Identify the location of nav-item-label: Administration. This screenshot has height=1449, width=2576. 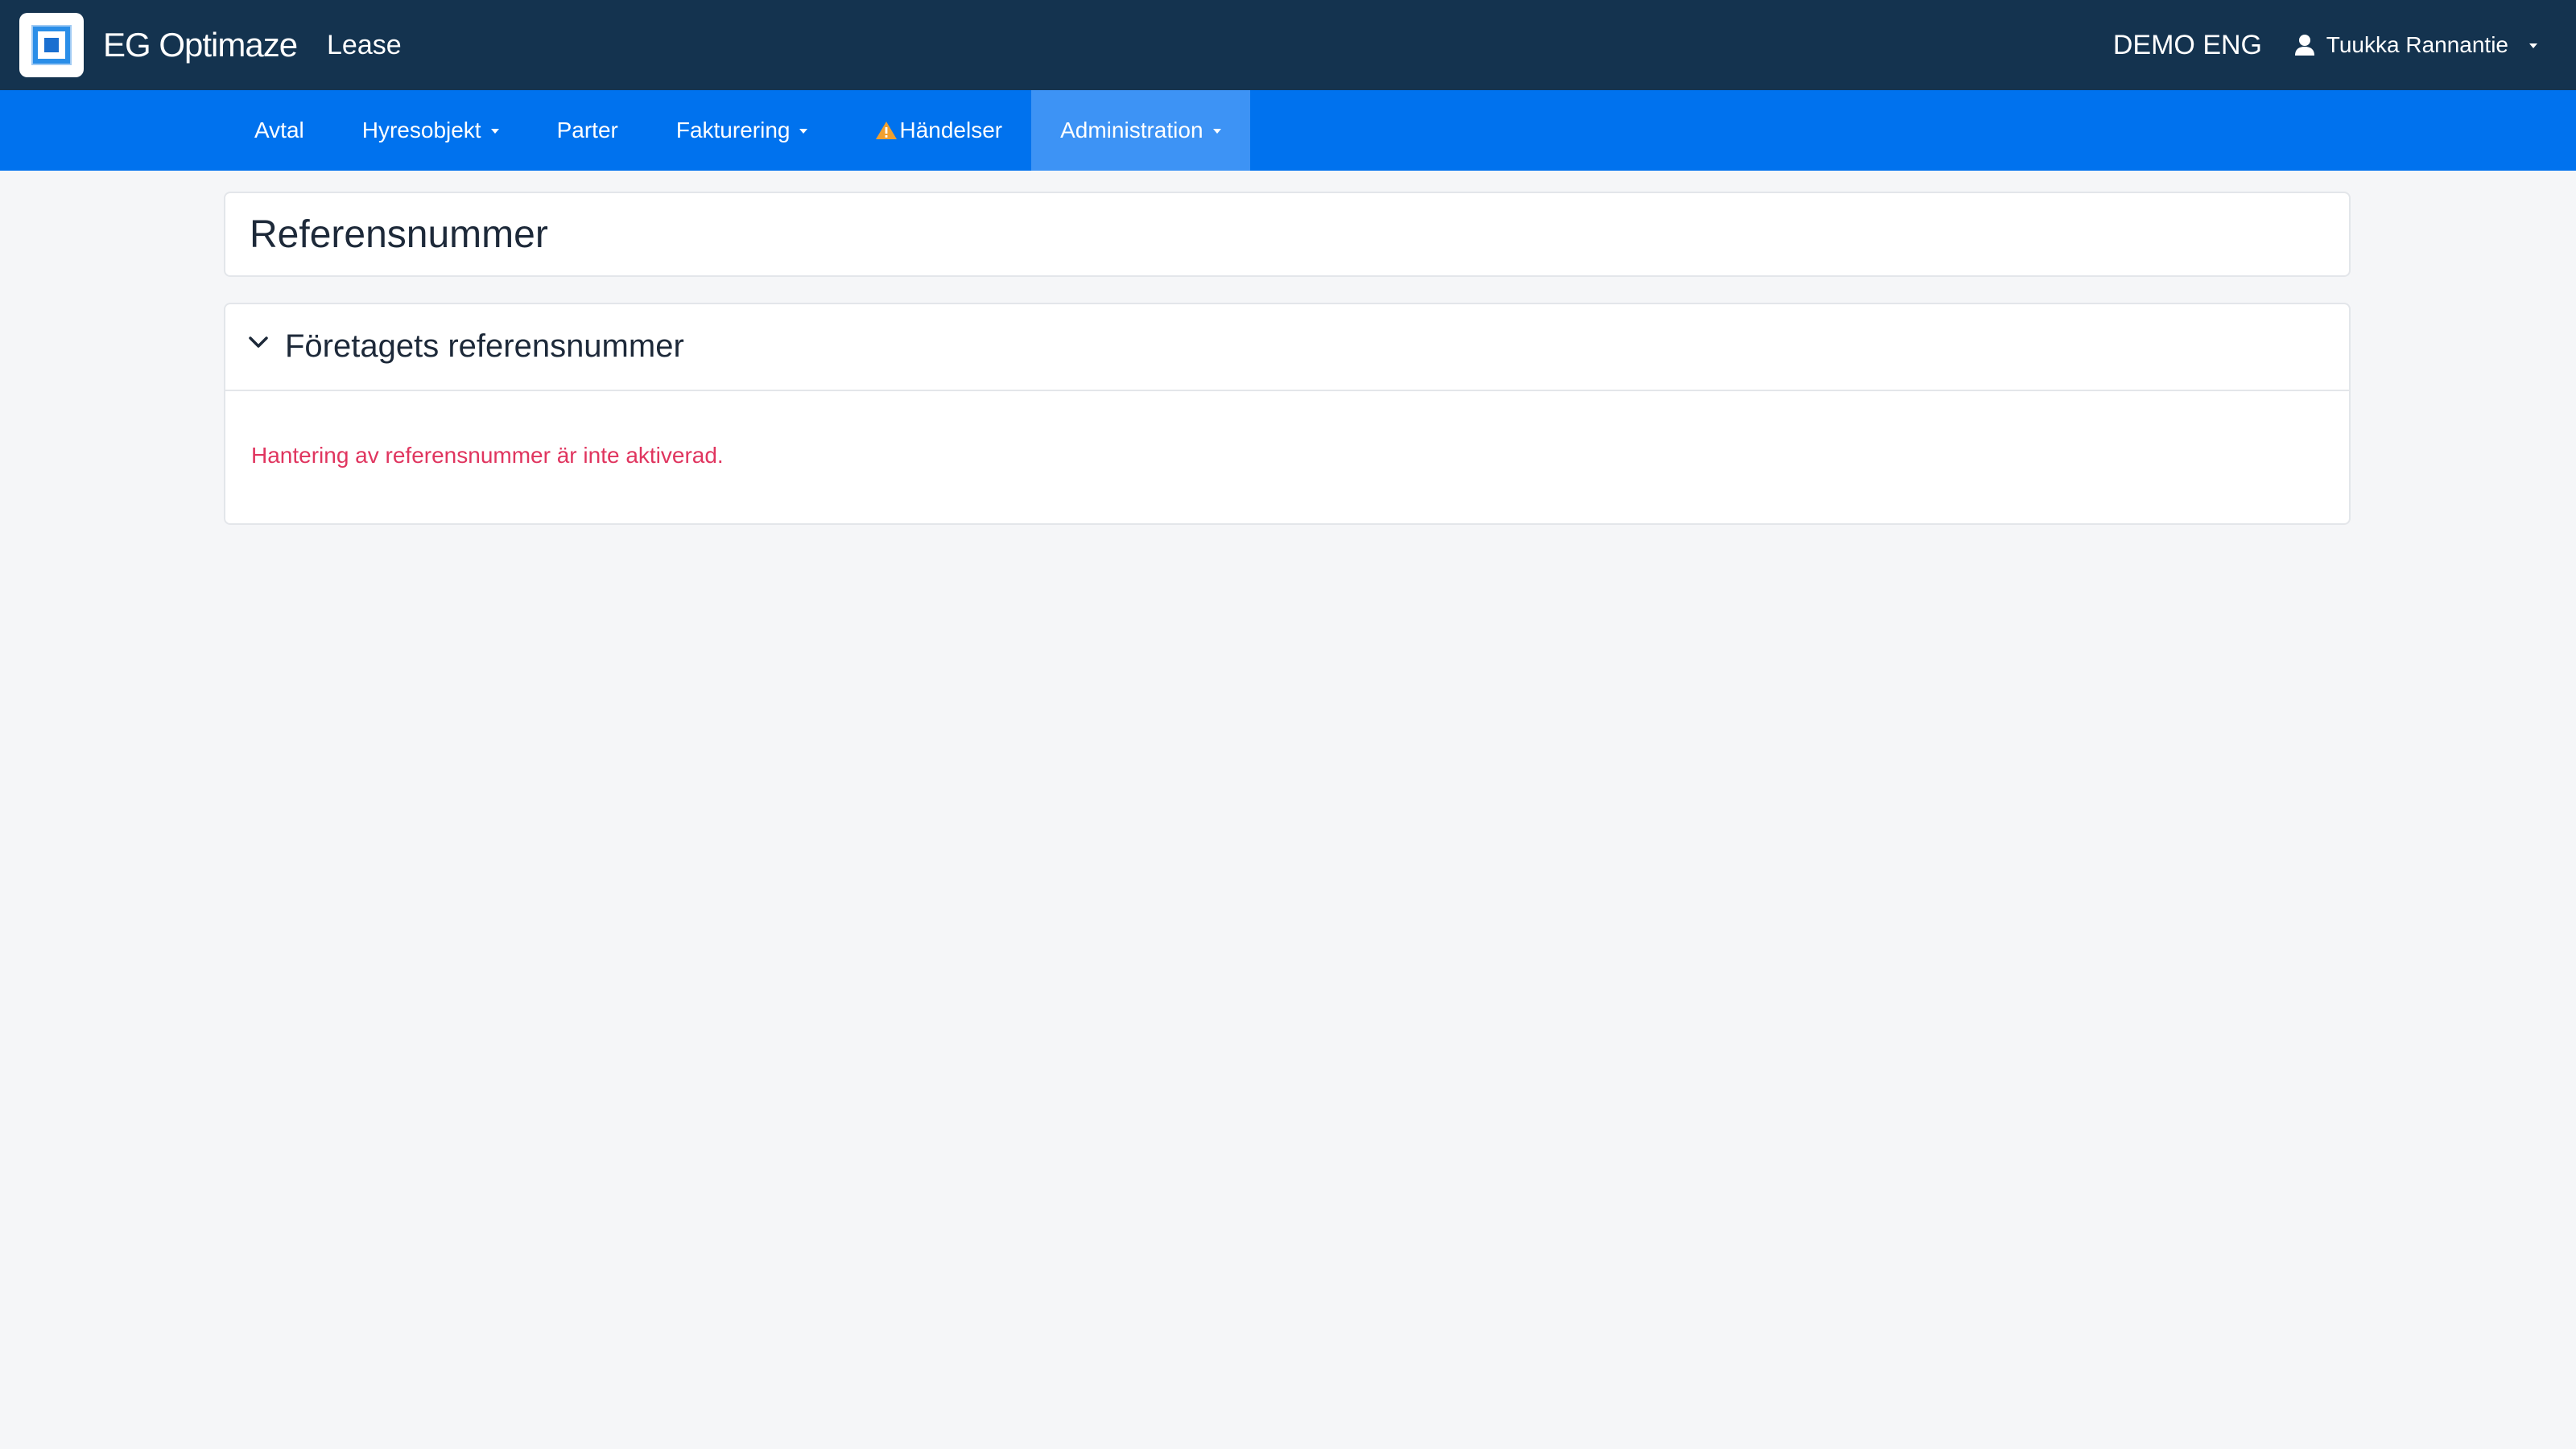
(1131, 130).